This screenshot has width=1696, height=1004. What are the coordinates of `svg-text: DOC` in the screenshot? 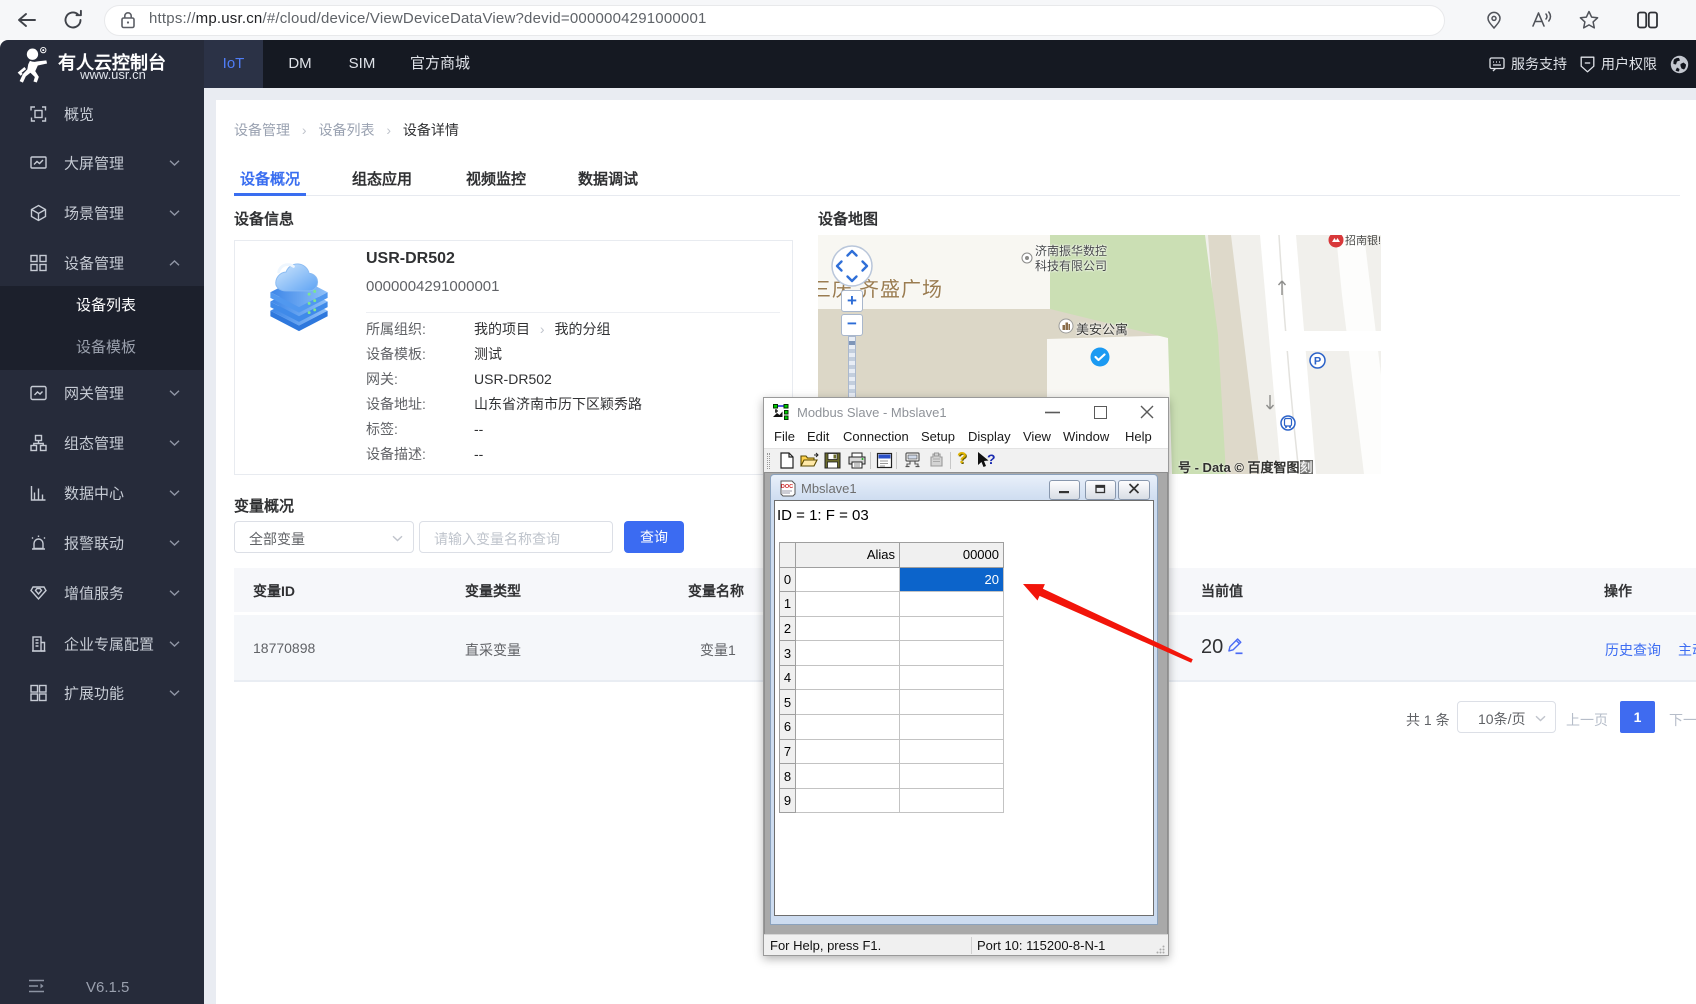 It's located at (787, 487).